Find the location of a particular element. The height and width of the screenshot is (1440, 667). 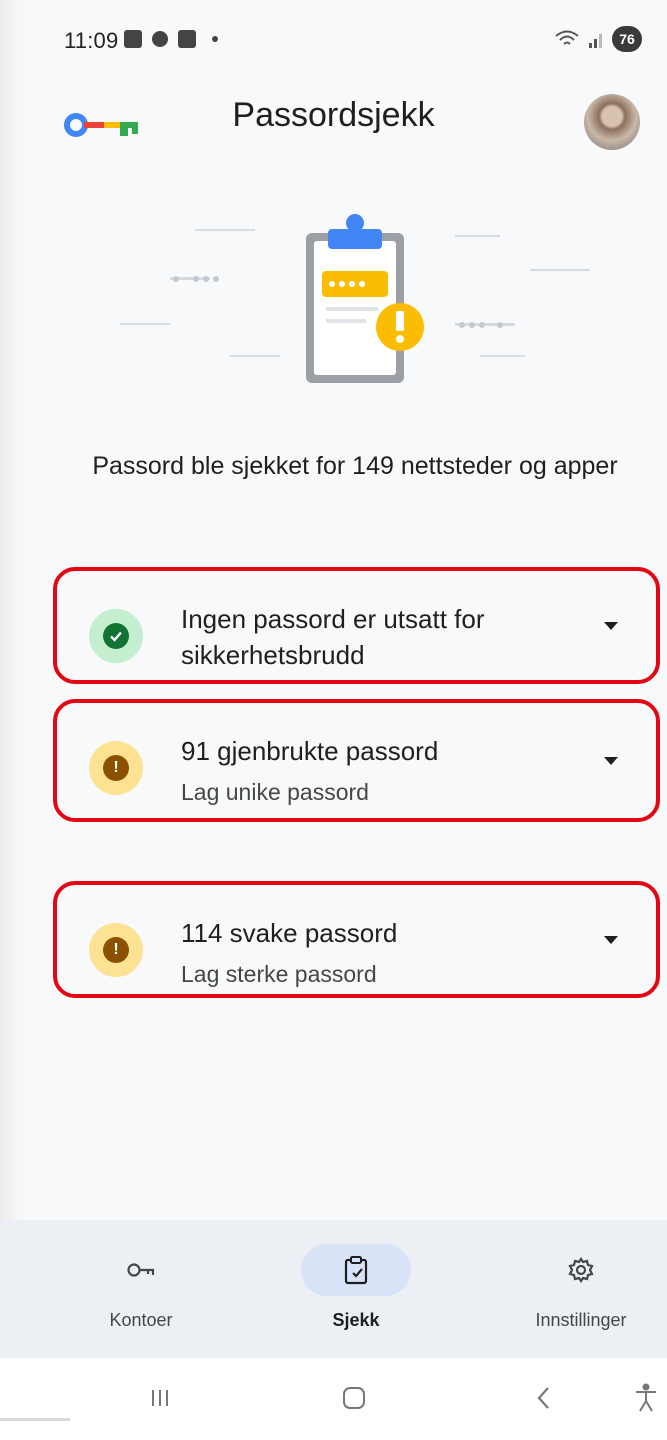

status-time: 11:09 is located at coordinates (91, 40).